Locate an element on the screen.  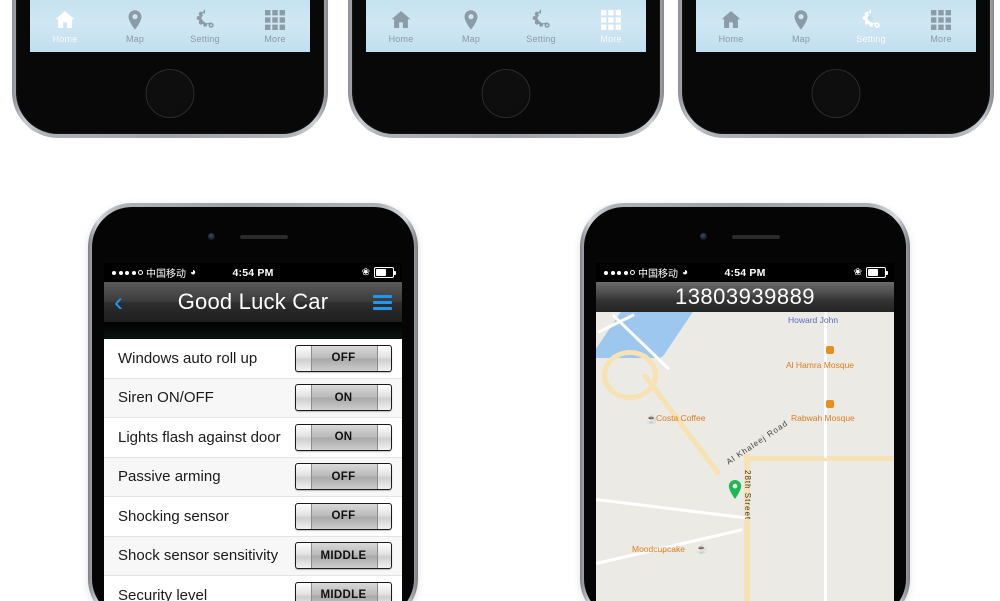
hamburger-menu-icon is located at coordinates (382, 302).